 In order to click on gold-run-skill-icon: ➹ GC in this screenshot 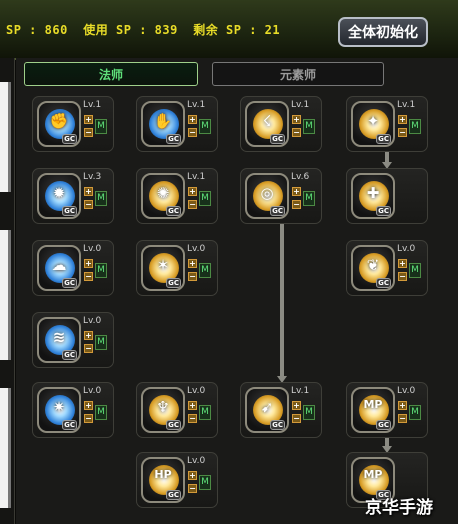, I will do `click(267, 410)`.